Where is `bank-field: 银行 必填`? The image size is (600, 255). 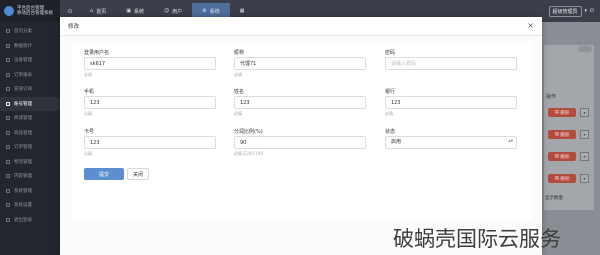 bank-field: 银行 必填 is located at coordinates (451, 102).